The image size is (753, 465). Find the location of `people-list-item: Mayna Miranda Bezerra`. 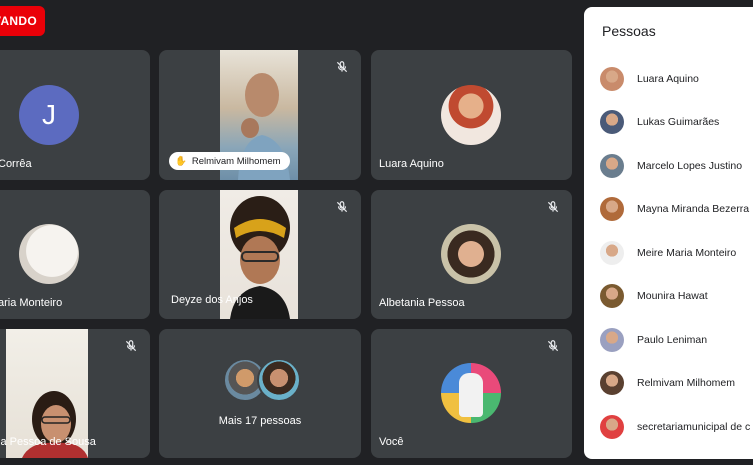

people-list-item: Mayna Miranda Bezerra is located at coordinates (668, 210).